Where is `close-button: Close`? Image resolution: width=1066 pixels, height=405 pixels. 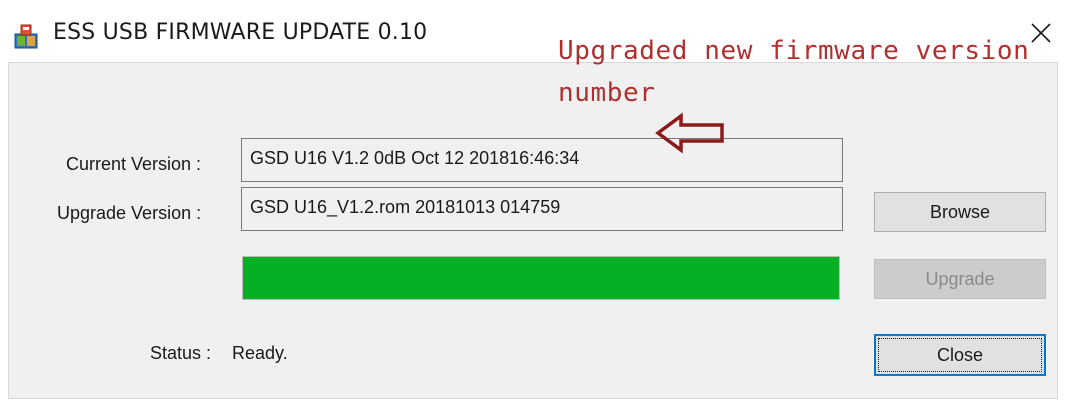
close-button: Close is located at coordinates (960, 355).